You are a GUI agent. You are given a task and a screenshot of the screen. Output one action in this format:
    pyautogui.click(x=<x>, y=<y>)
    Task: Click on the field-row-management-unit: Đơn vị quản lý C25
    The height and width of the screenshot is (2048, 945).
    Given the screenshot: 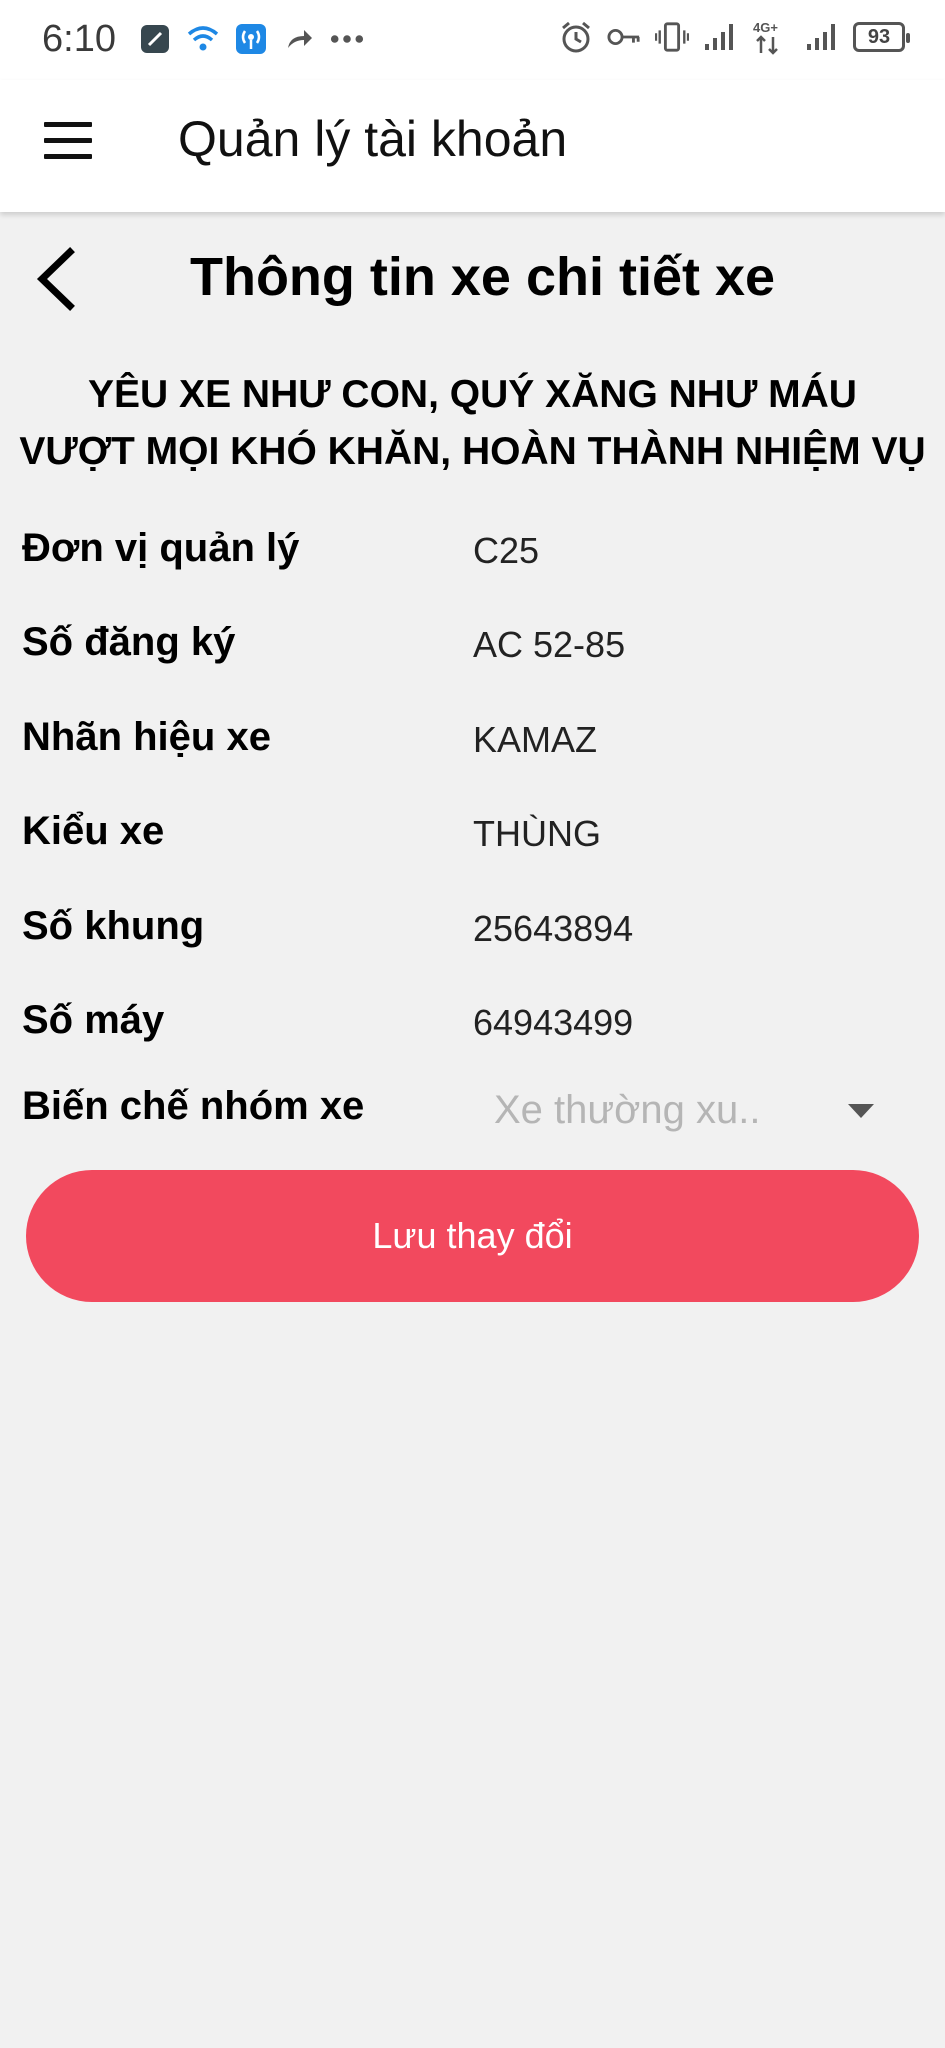 What is the action you would take?
    pyautogui.click(x=472, y=556)
    